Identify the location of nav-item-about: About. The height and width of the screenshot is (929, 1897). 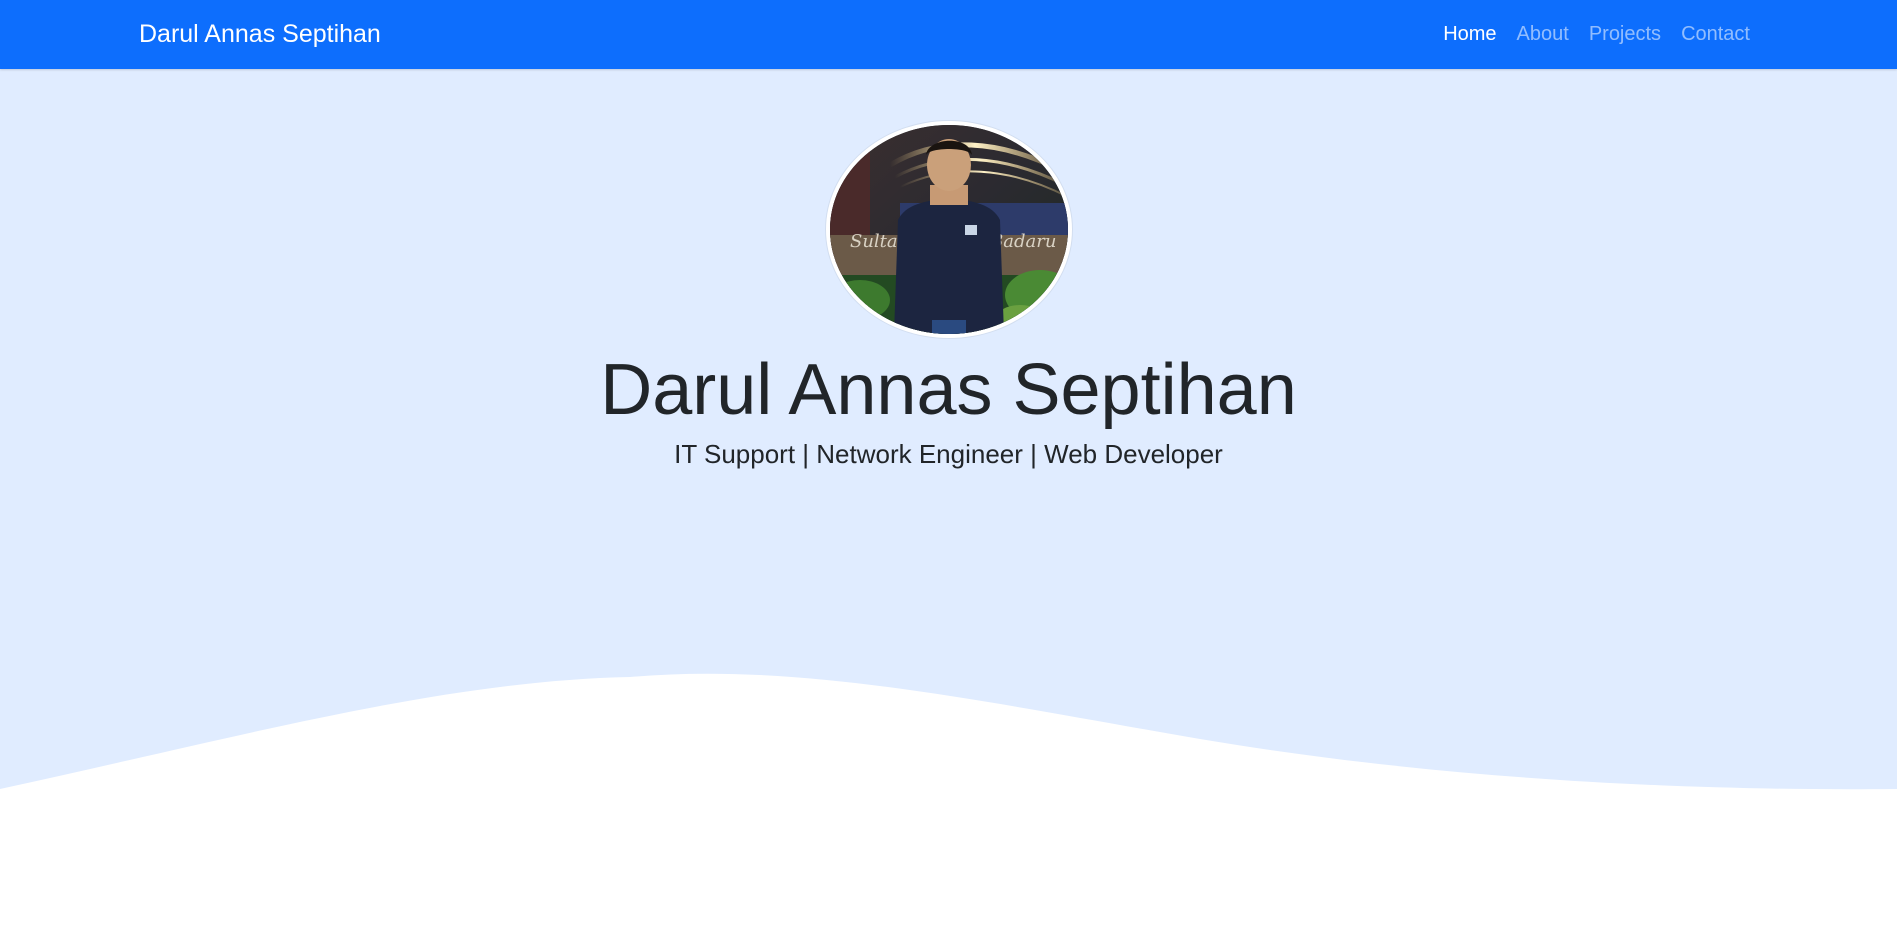
(1543, 34).